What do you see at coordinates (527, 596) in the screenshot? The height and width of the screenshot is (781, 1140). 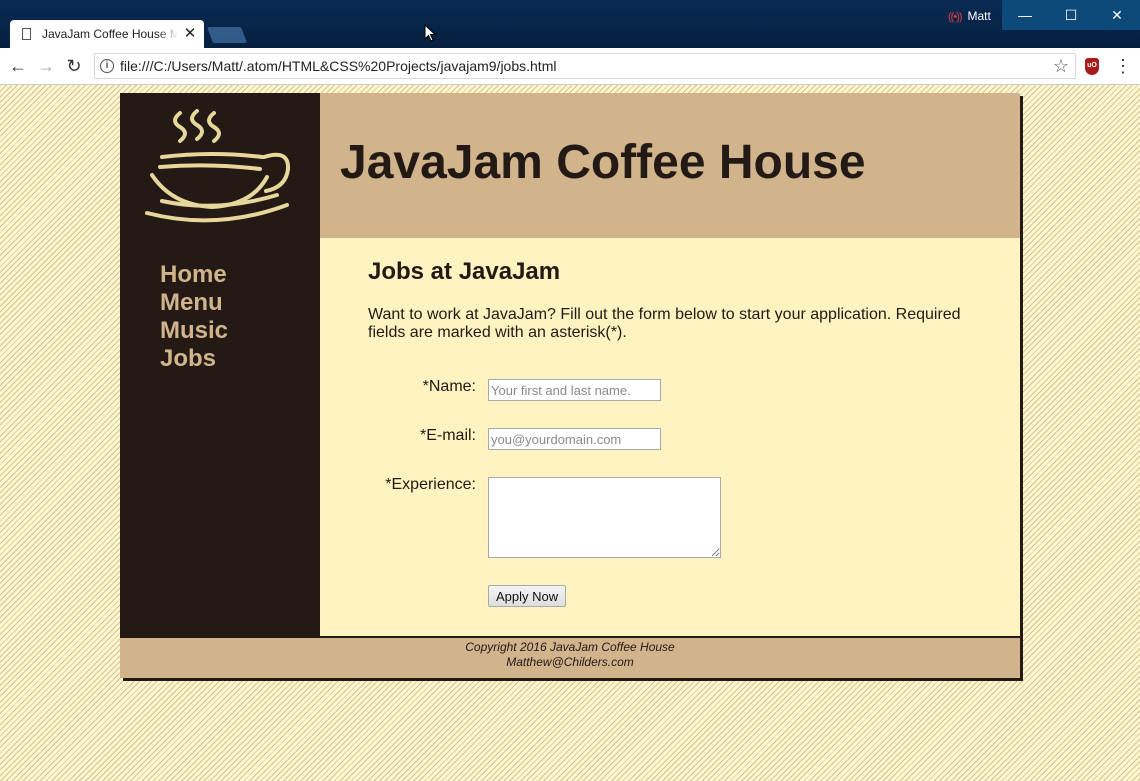 I see `apply-now-button: Apply Now` at bounding box center [527, 596].